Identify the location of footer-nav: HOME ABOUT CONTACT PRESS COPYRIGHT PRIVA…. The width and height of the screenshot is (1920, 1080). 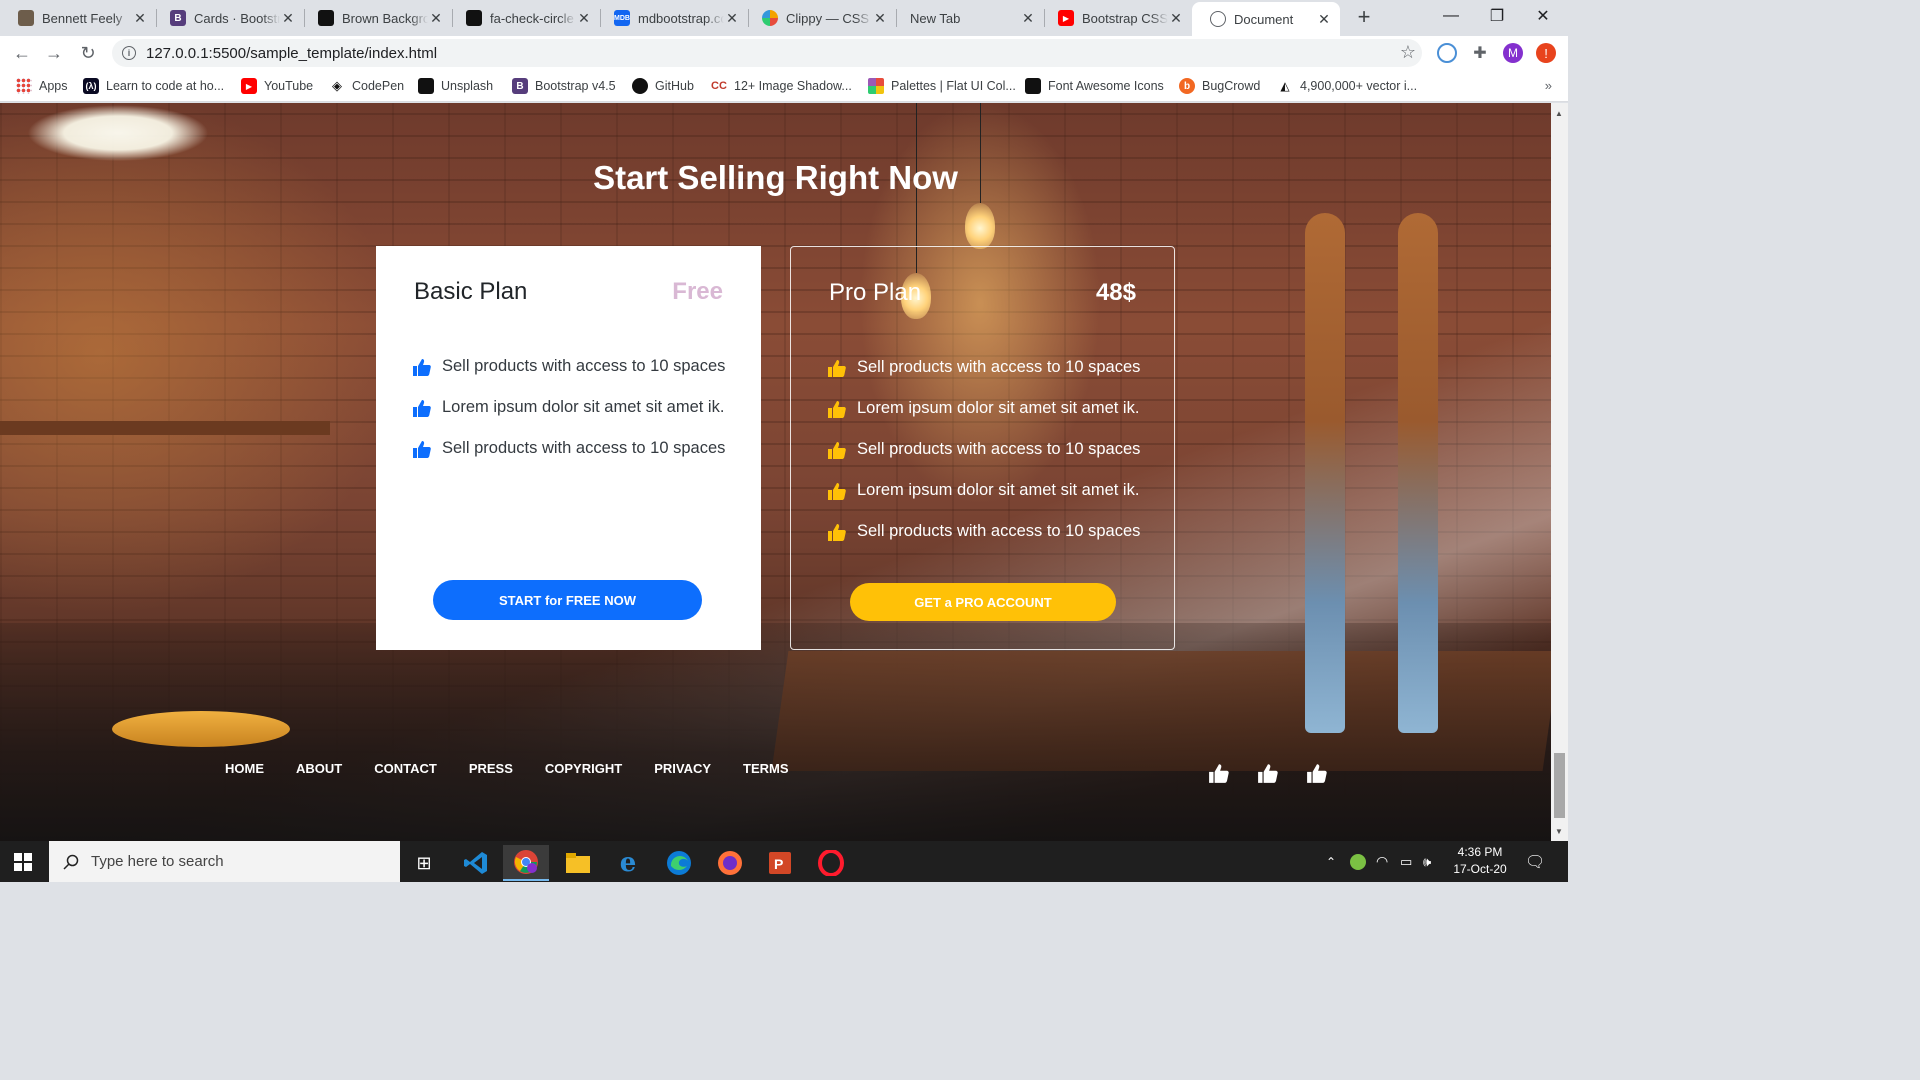
(523, 768).